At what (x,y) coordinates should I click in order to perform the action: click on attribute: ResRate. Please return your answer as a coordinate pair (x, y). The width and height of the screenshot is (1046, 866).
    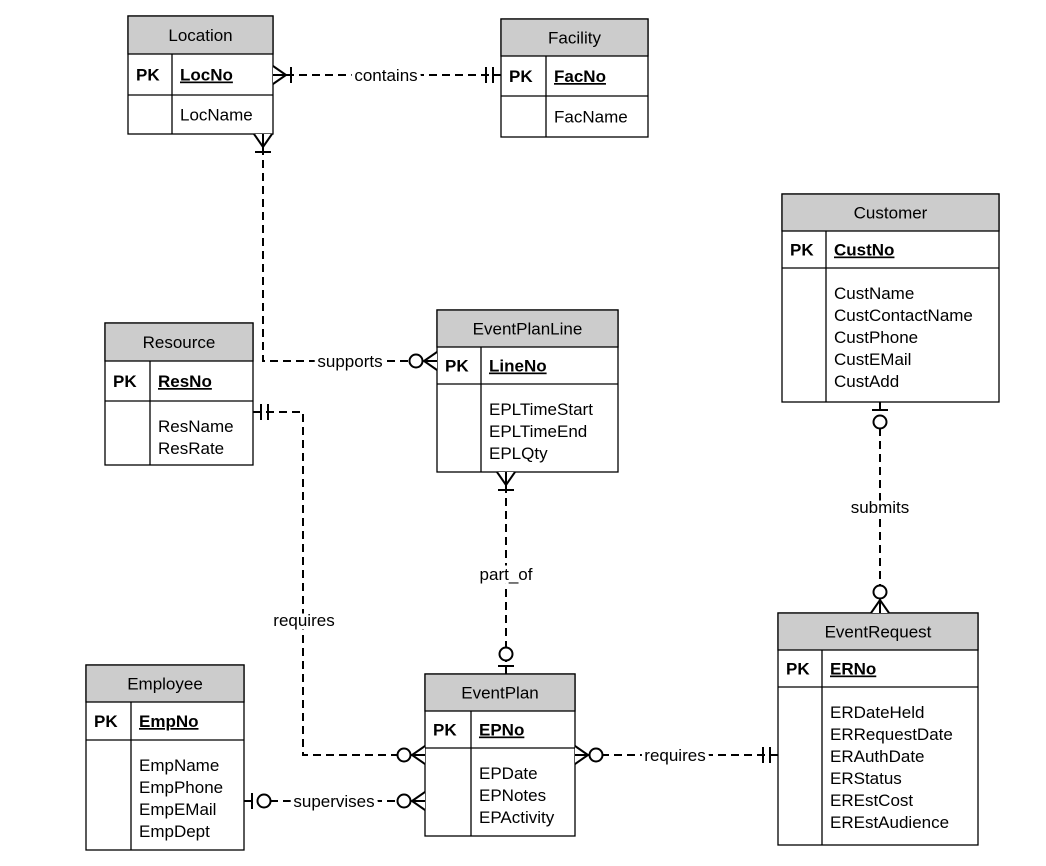
    Looking at the image, I should click on (191, 448).